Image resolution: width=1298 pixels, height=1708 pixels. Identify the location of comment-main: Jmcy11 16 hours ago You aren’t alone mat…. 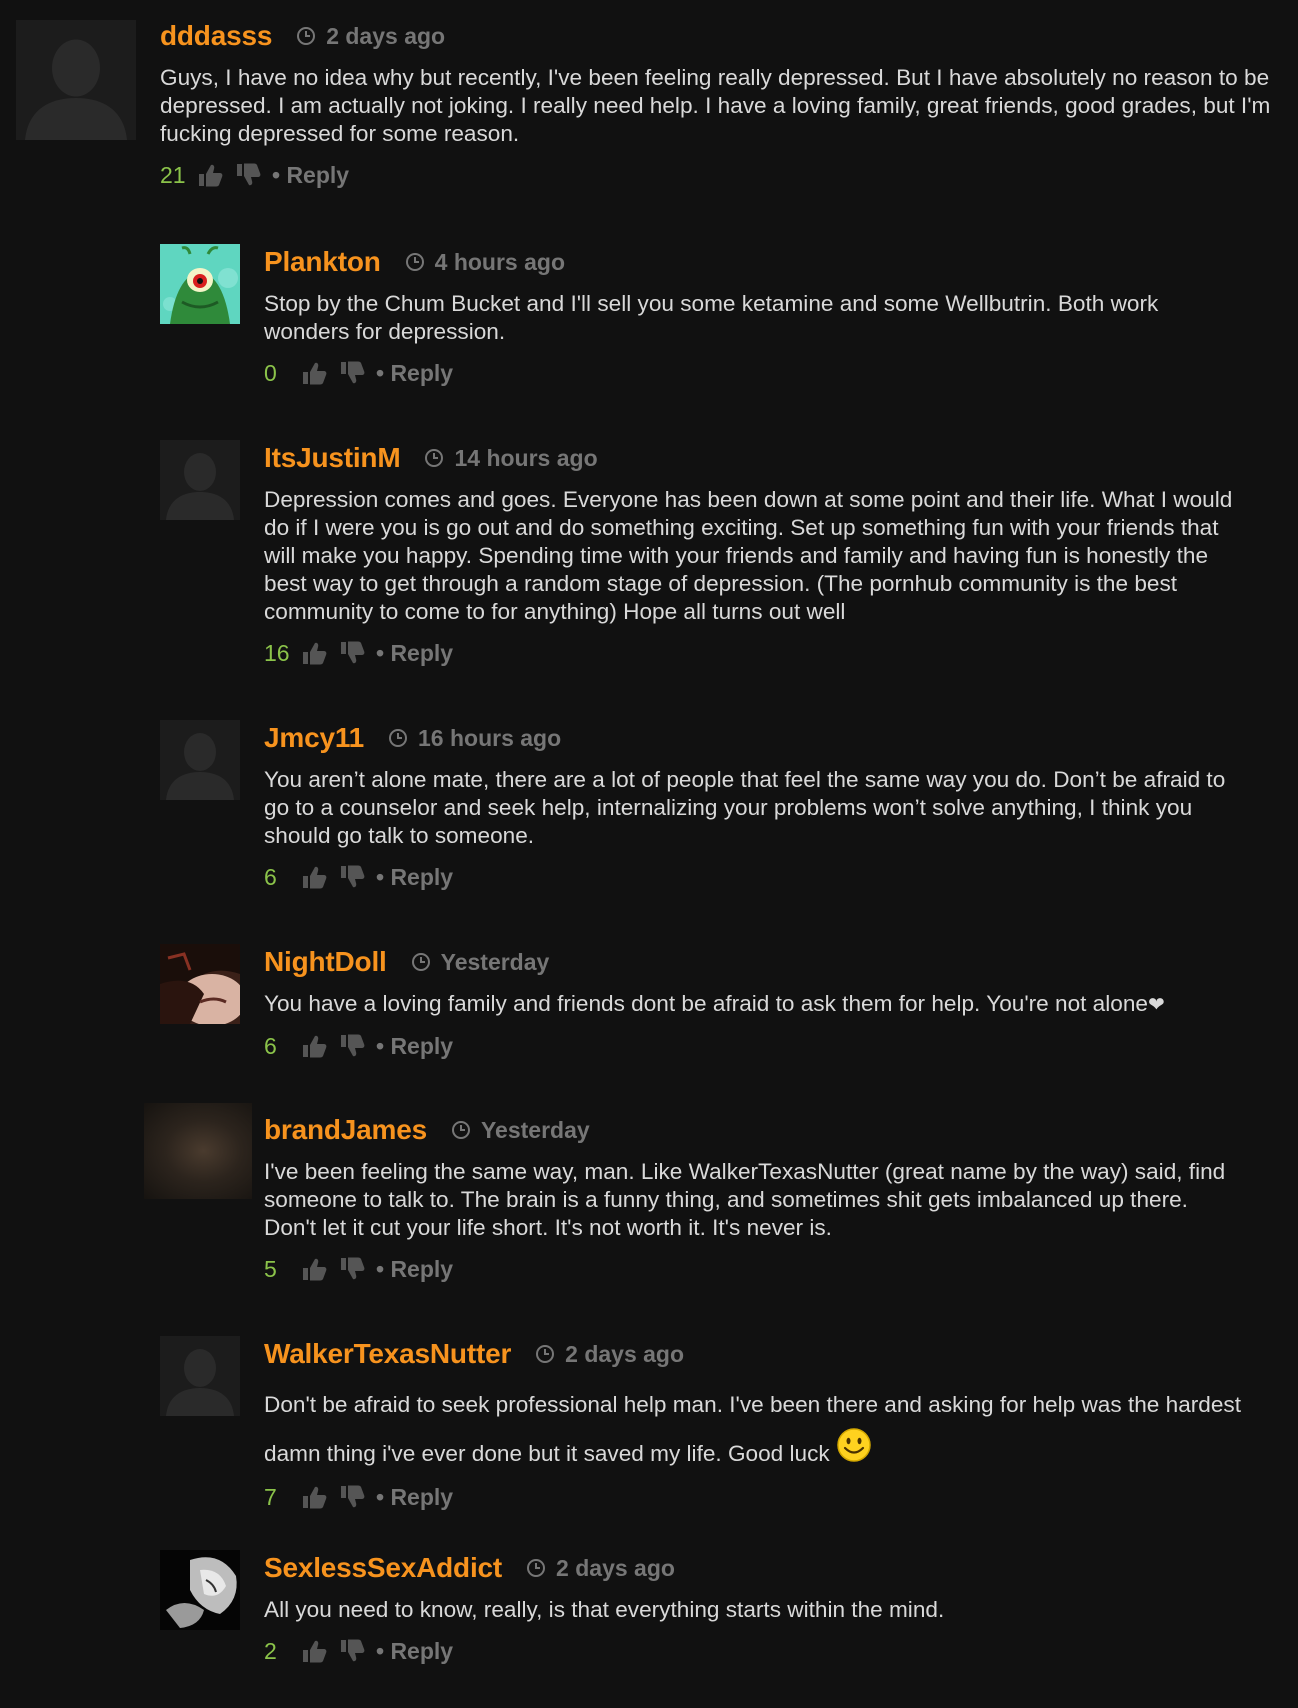
(754, 806).